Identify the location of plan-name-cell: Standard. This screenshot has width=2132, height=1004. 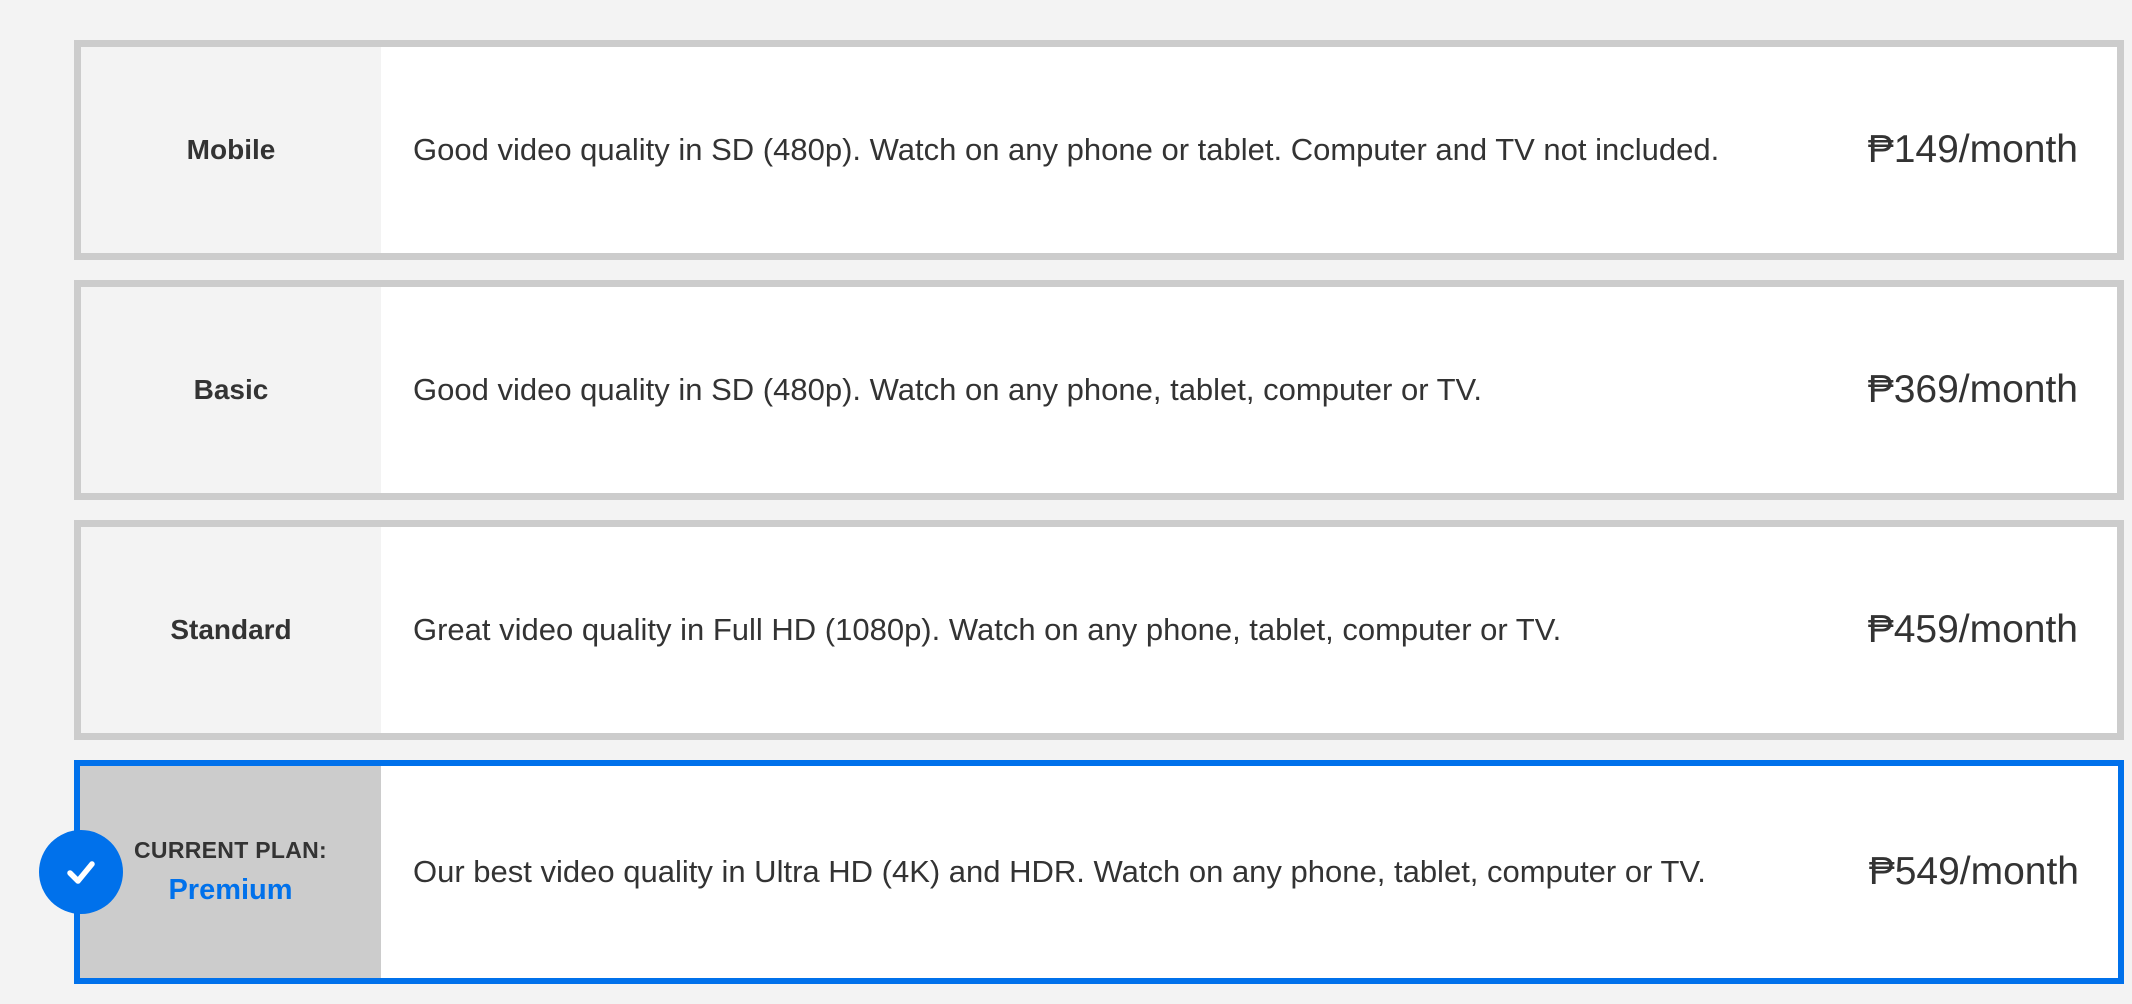
(231, 630).